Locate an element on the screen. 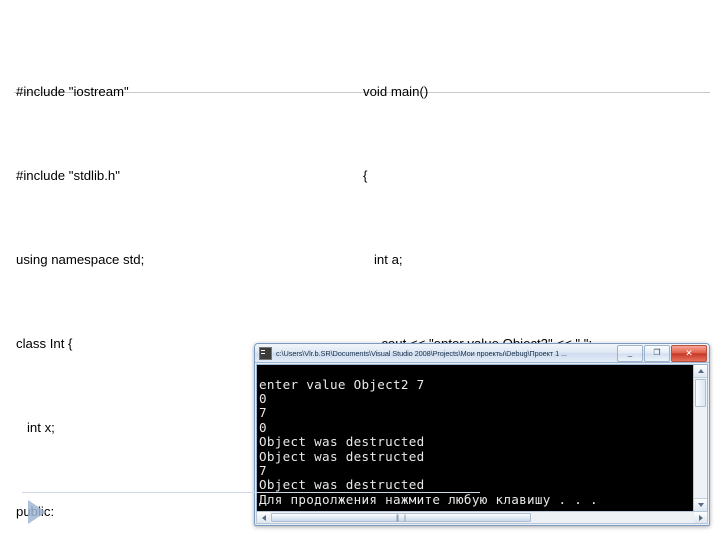 The height and width of the screenshot is (540, 720). scroll-right-icon is located at coordinates (700, 517).